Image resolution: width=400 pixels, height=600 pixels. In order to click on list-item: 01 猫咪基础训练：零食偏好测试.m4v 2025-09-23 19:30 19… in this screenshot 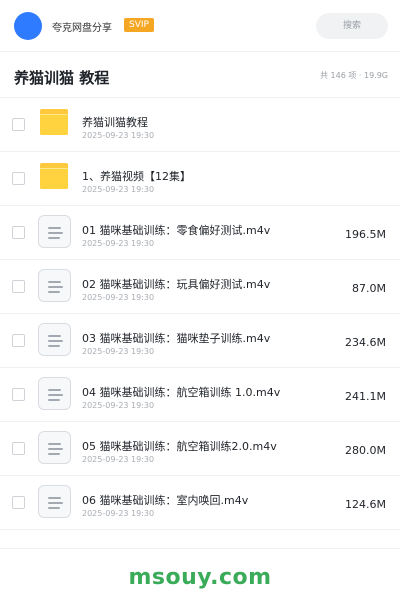, I will do `click(200, 233)`.